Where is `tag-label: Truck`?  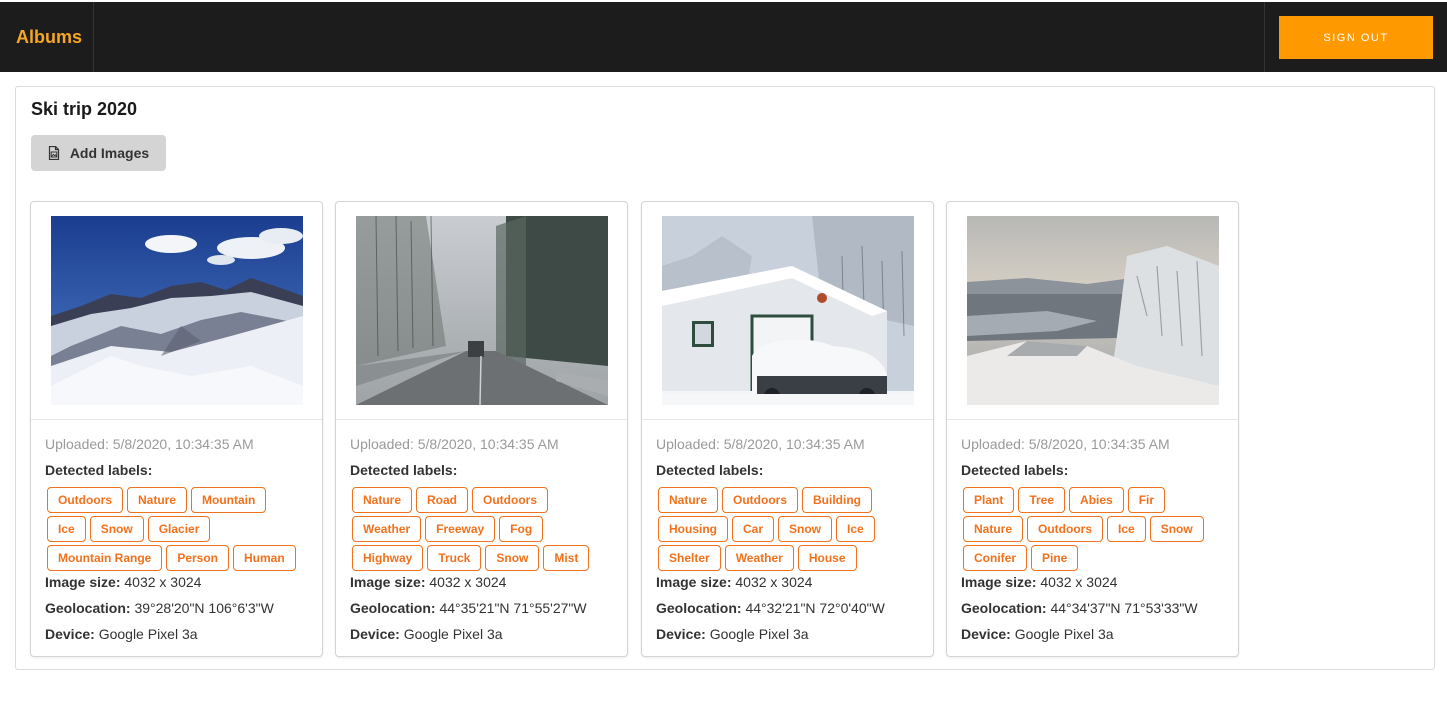 tag-label: Truck is located at coordinates (454, 558).